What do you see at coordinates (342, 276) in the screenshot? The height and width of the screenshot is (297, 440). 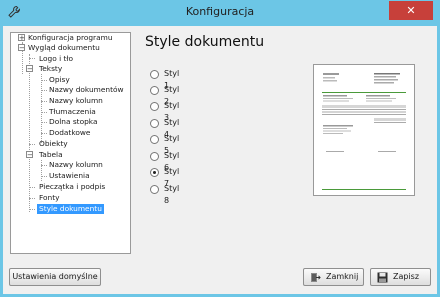 I see `close-button-label: Zamknij` at bounding box center [342, 276].